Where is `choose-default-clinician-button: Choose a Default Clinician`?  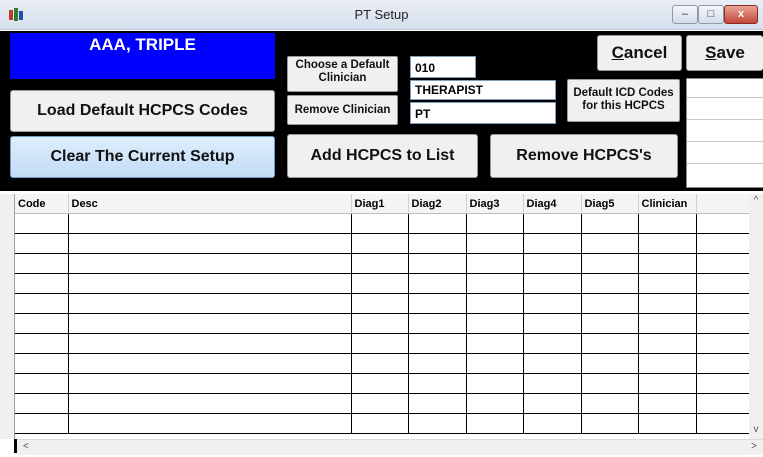
choose-default-clinician-button: Choose a Default Clinician is located at coordinates (342, 74).